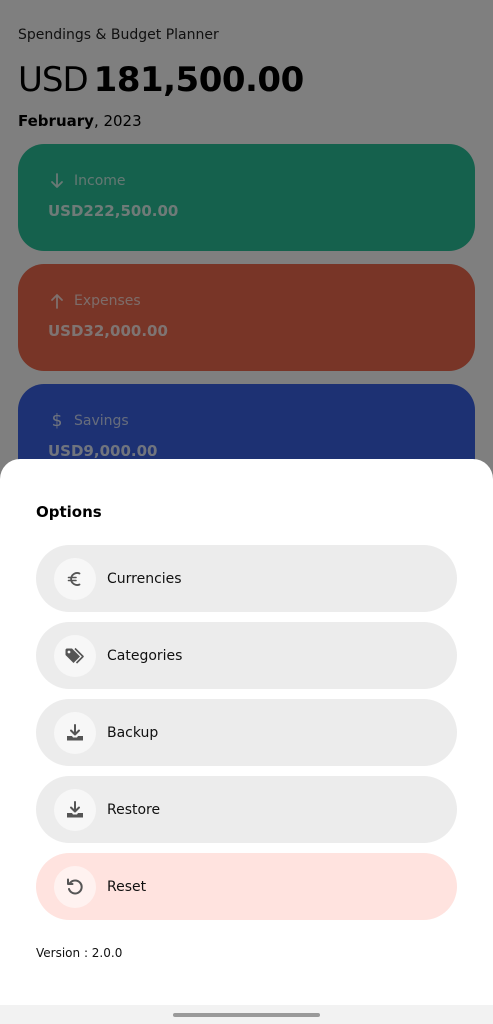 Image resolution: width=493 pixels, height=1024 pixels. What do you see at coordinates (127, 886) in the screenshot?
I see `reset-label: Reset` at bounding box center [127, 886].